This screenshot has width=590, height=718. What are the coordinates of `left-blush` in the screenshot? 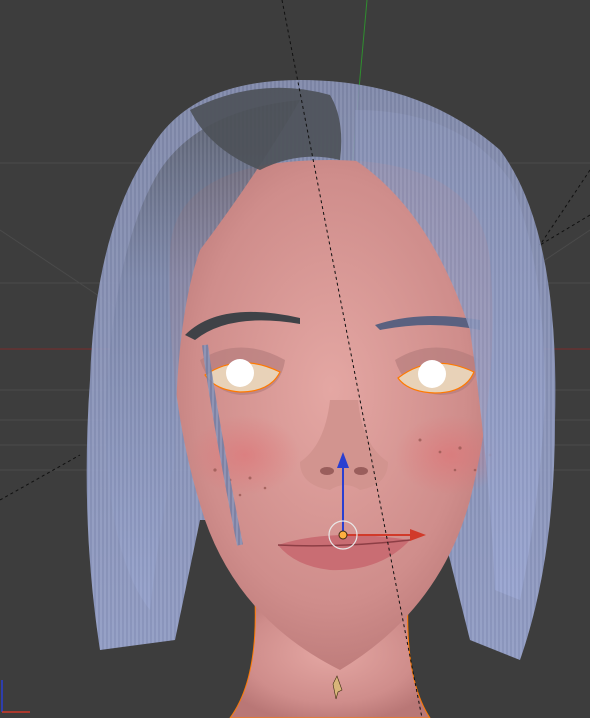 It's located at (245, 455).